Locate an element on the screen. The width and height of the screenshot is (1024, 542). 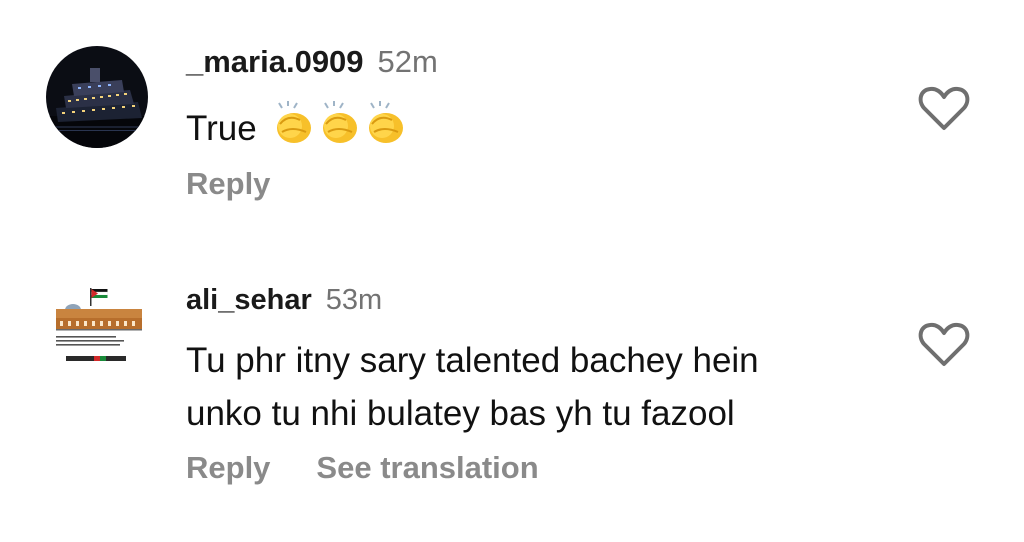
comment-timestamp: 52m is located at coordinates (407, 61).